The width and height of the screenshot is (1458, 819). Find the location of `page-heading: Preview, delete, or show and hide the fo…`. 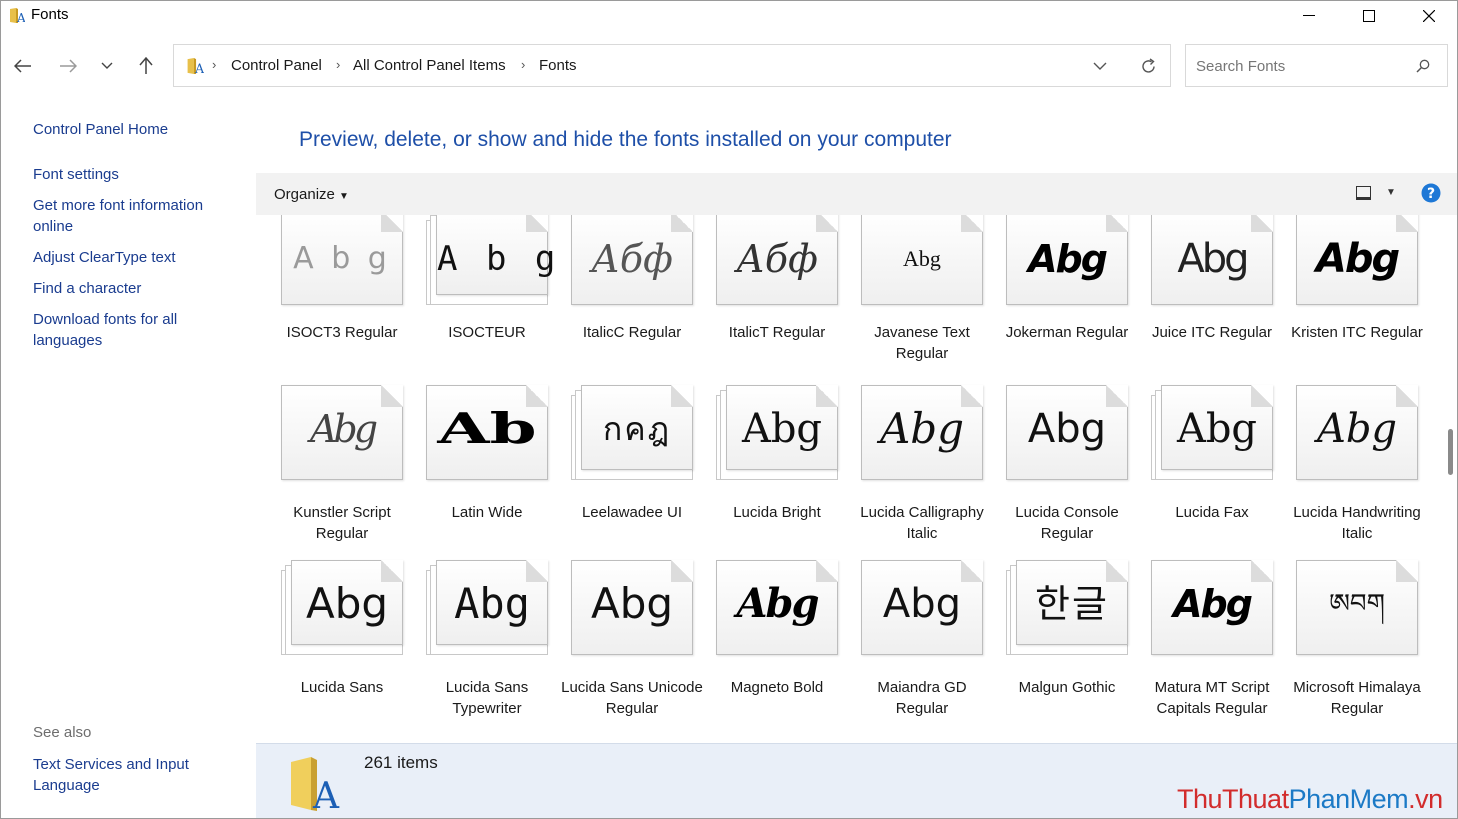

page-heading: Preview, delete, or show and hide the fo… is located at coordinates (625, 139).